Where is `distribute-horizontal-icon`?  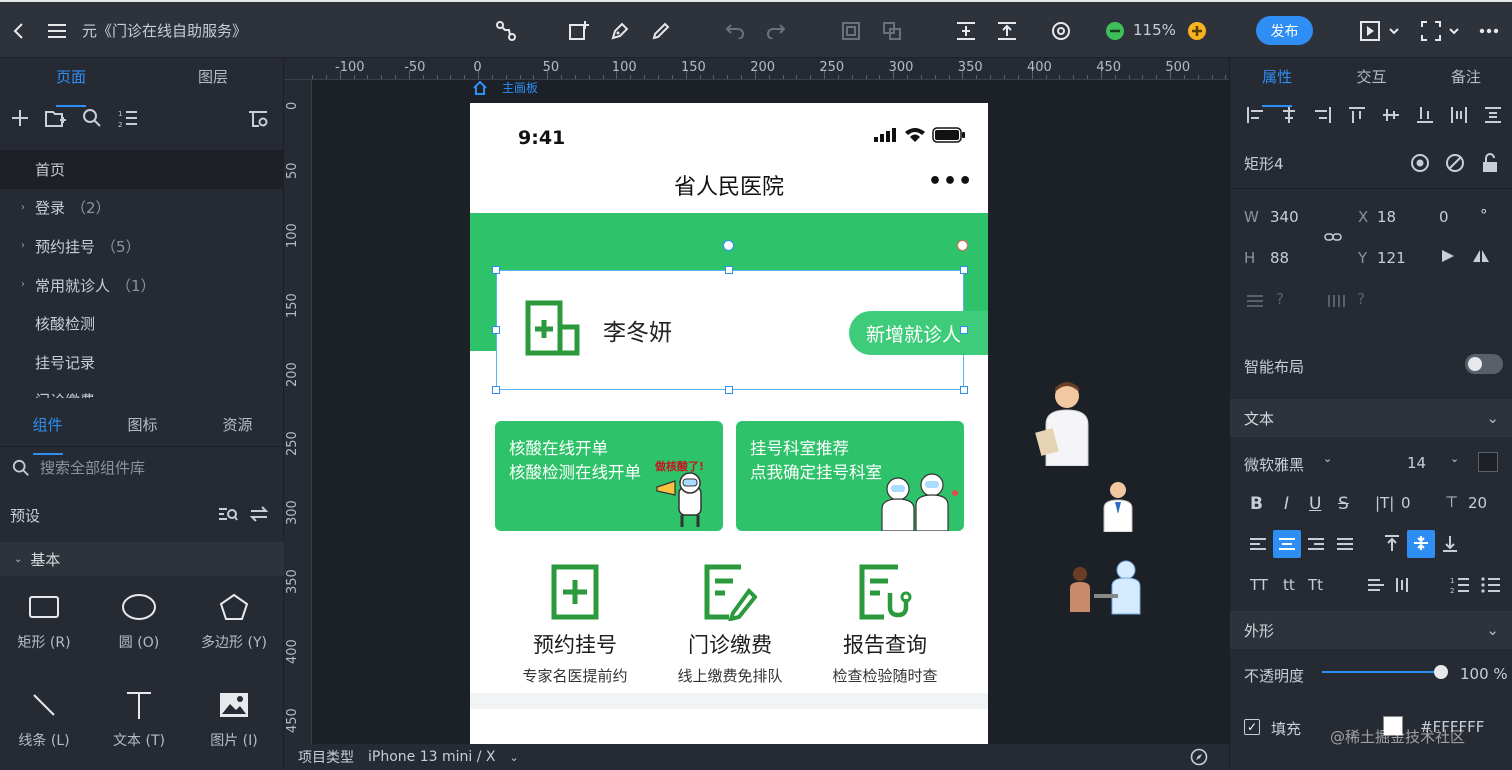 distribute-horizontal-icon is located at coordinates (1007, 31).